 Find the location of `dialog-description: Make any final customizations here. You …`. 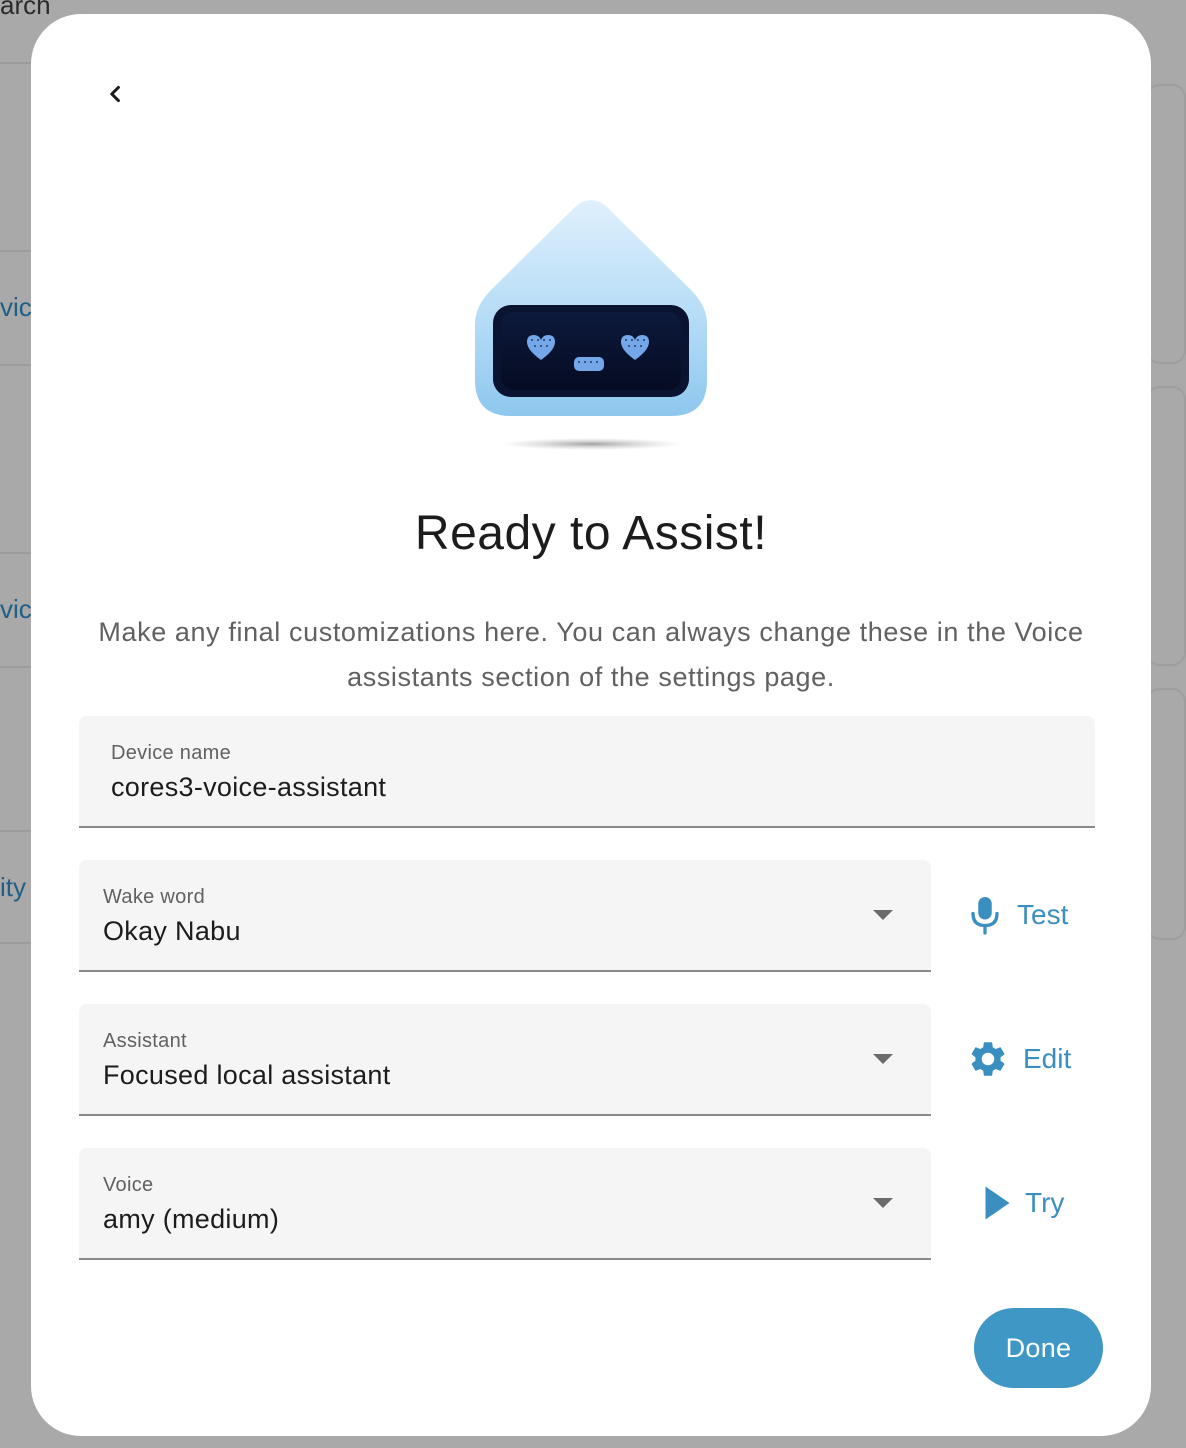

dialog-description: Make any final customizations here. You … is located at coordinates (591, 654).